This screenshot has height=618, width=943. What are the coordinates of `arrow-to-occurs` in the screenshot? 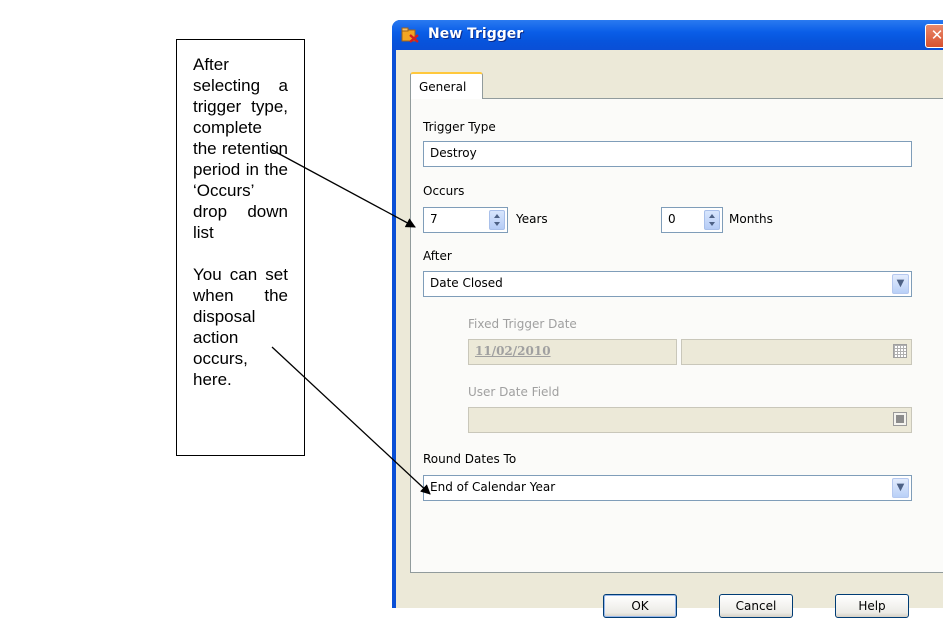 It's located at (343, 188).